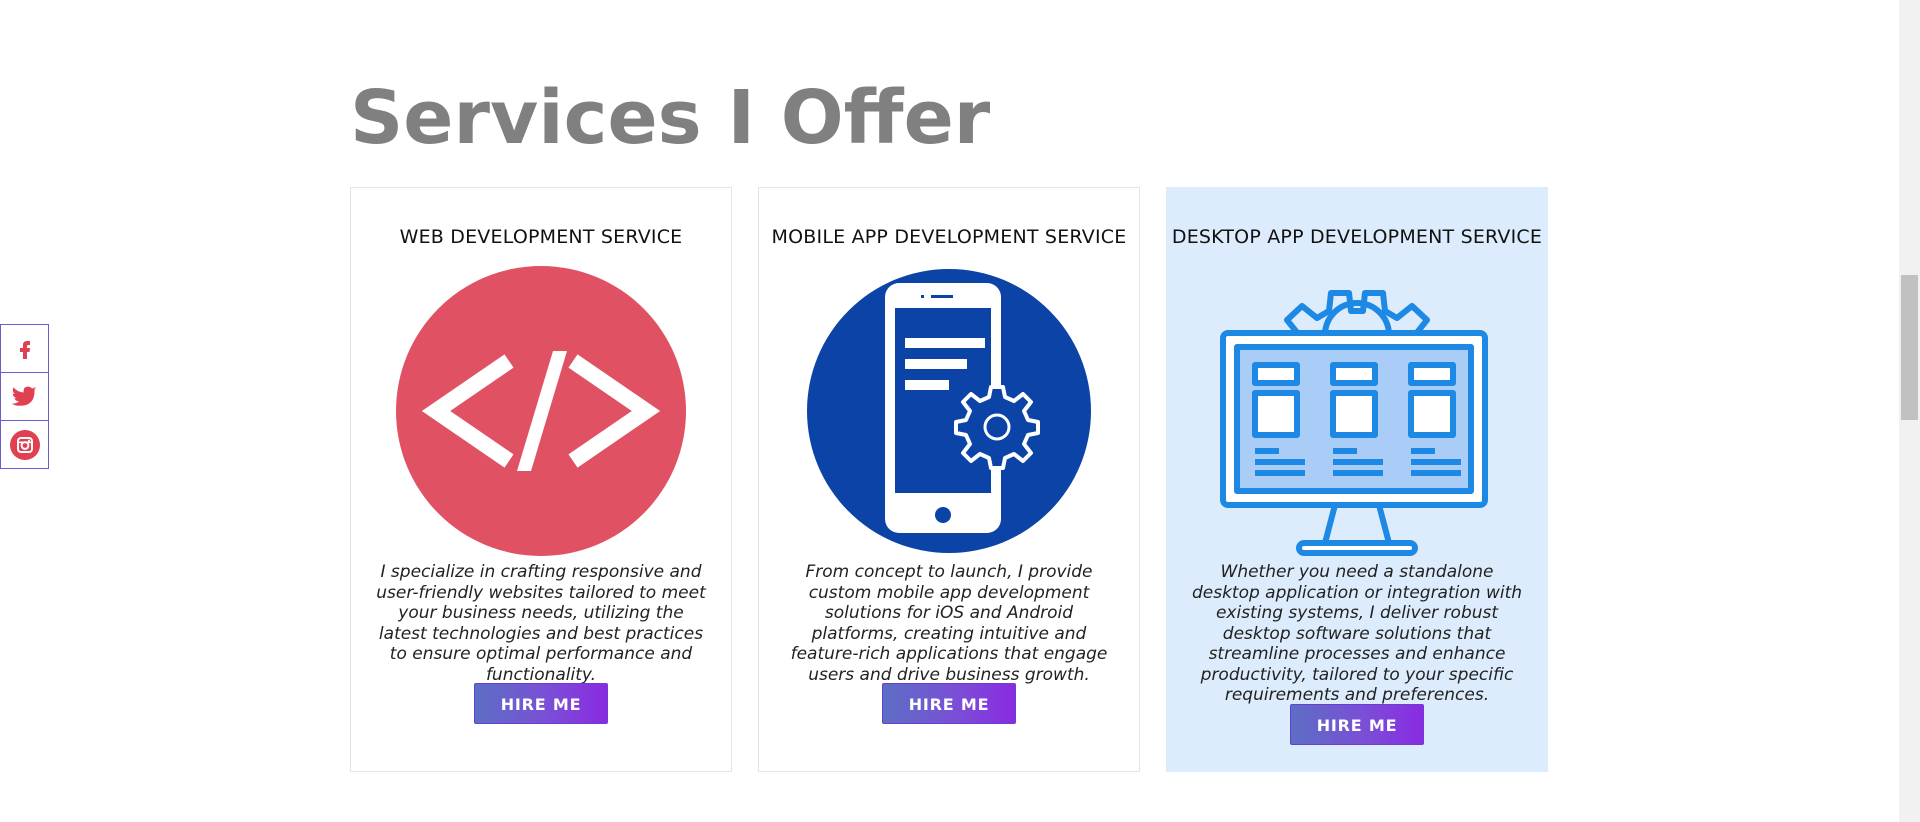 The image size is (1920, 822). I want to click on twitter-link, so click(24, 396).